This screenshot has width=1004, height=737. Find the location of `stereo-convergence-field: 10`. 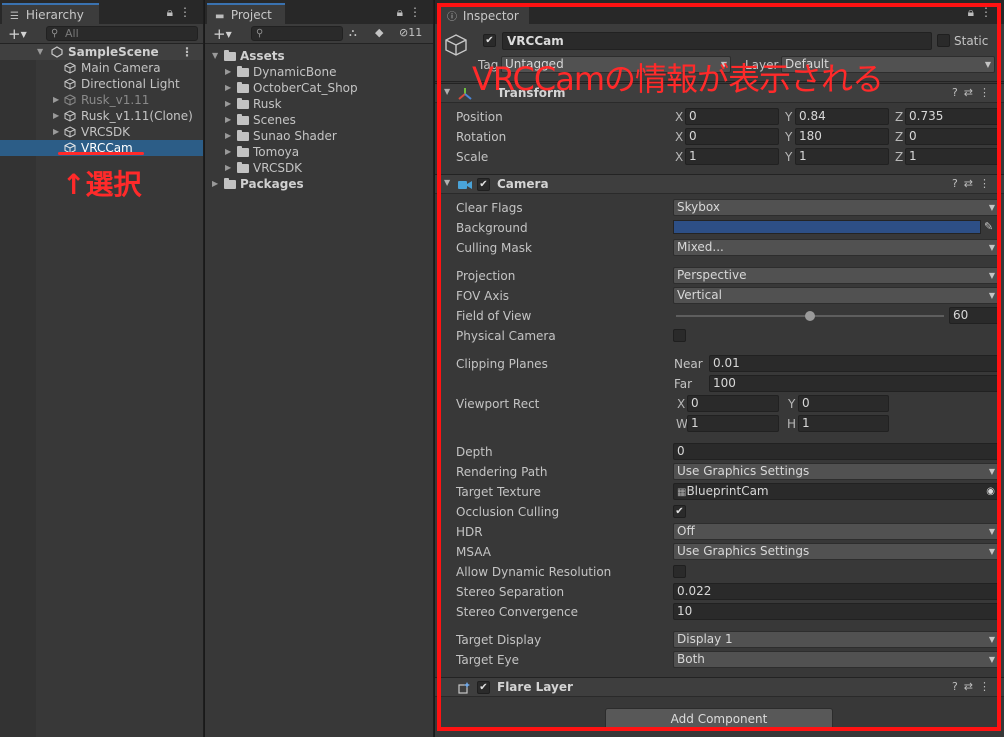

stereo-convergence-field: 10 is located at coordinates (836, 611).